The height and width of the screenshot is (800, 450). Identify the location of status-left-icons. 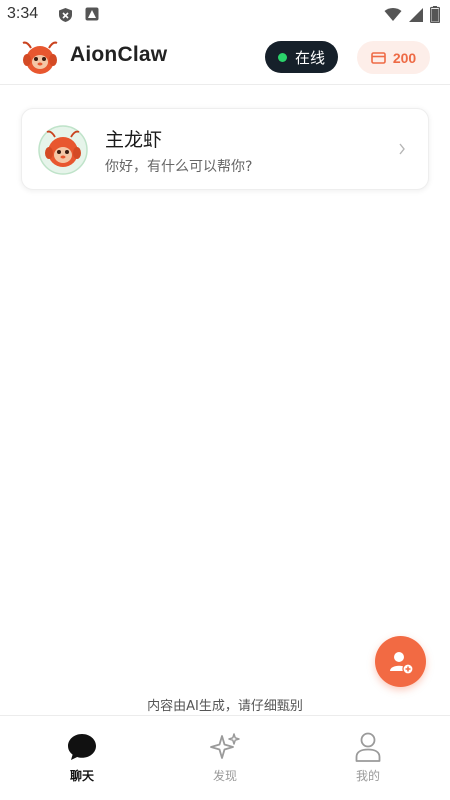
(78, 15).